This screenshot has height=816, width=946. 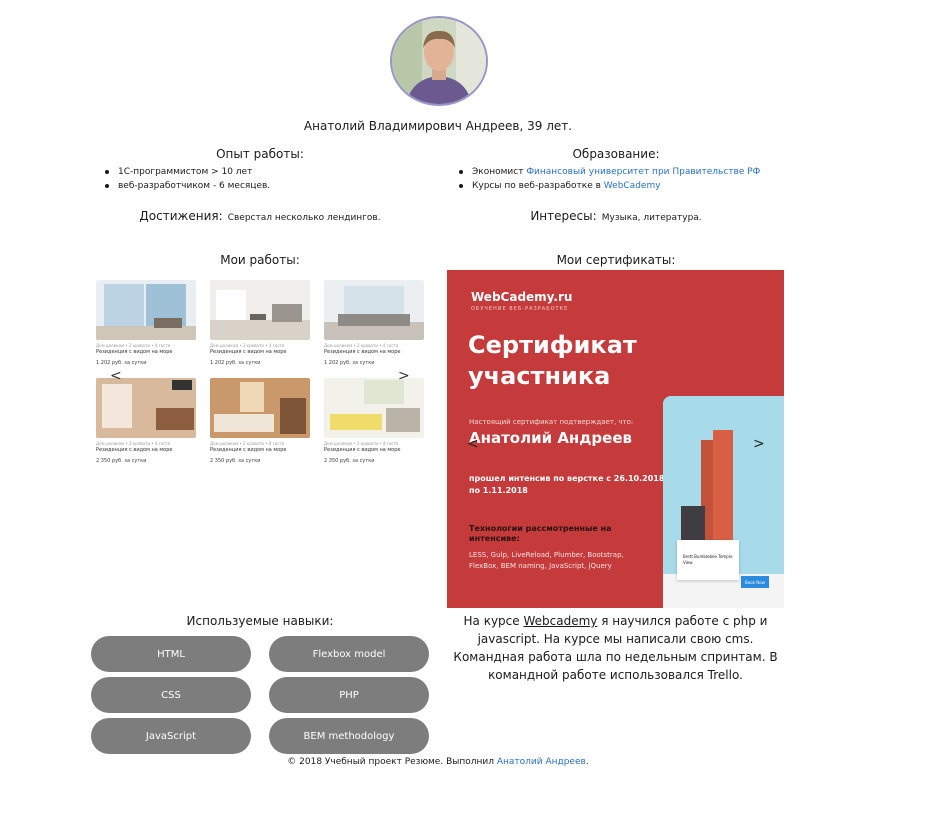 What do you see at coordinates (651, 218) in the screenshot?
I see `interests-text: Музыка, литература.` at bounding box center [651, 218].